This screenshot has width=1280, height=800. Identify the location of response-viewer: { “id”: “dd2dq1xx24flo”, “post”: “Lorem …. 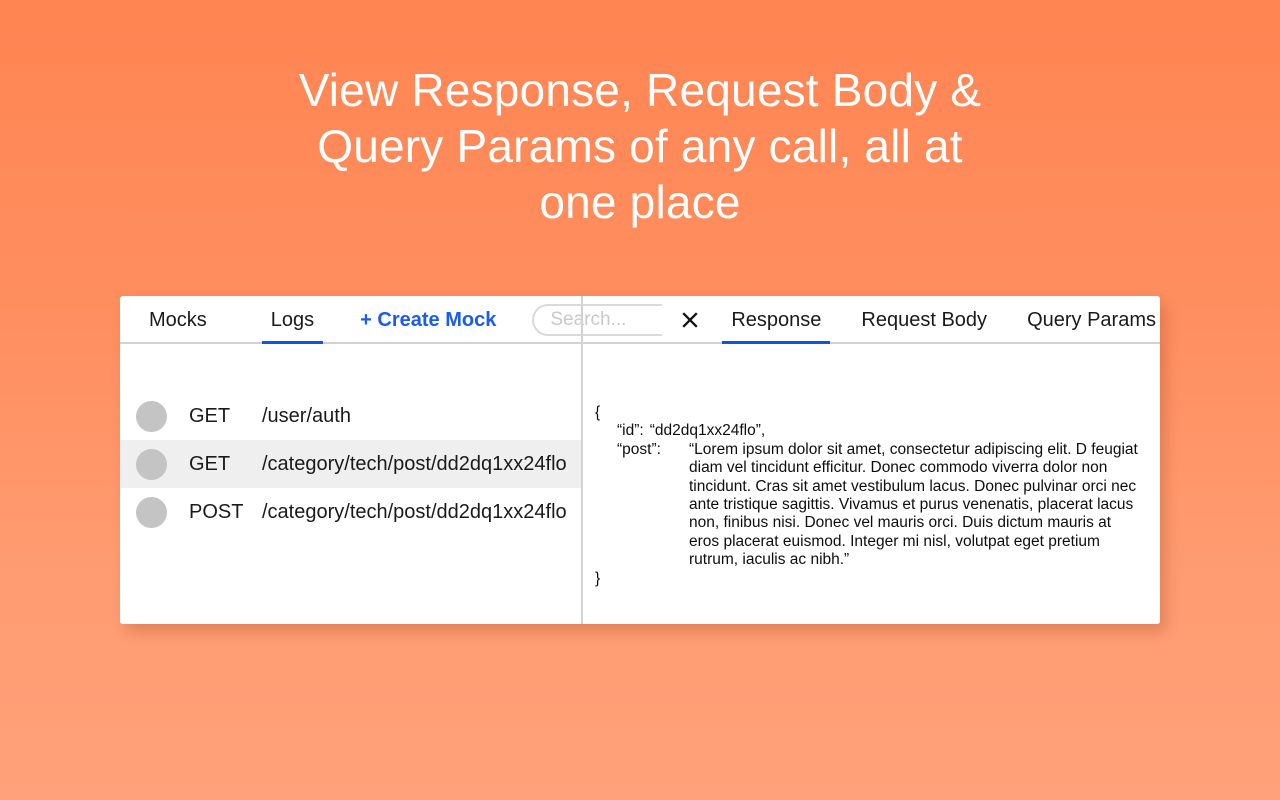
(870, 508).